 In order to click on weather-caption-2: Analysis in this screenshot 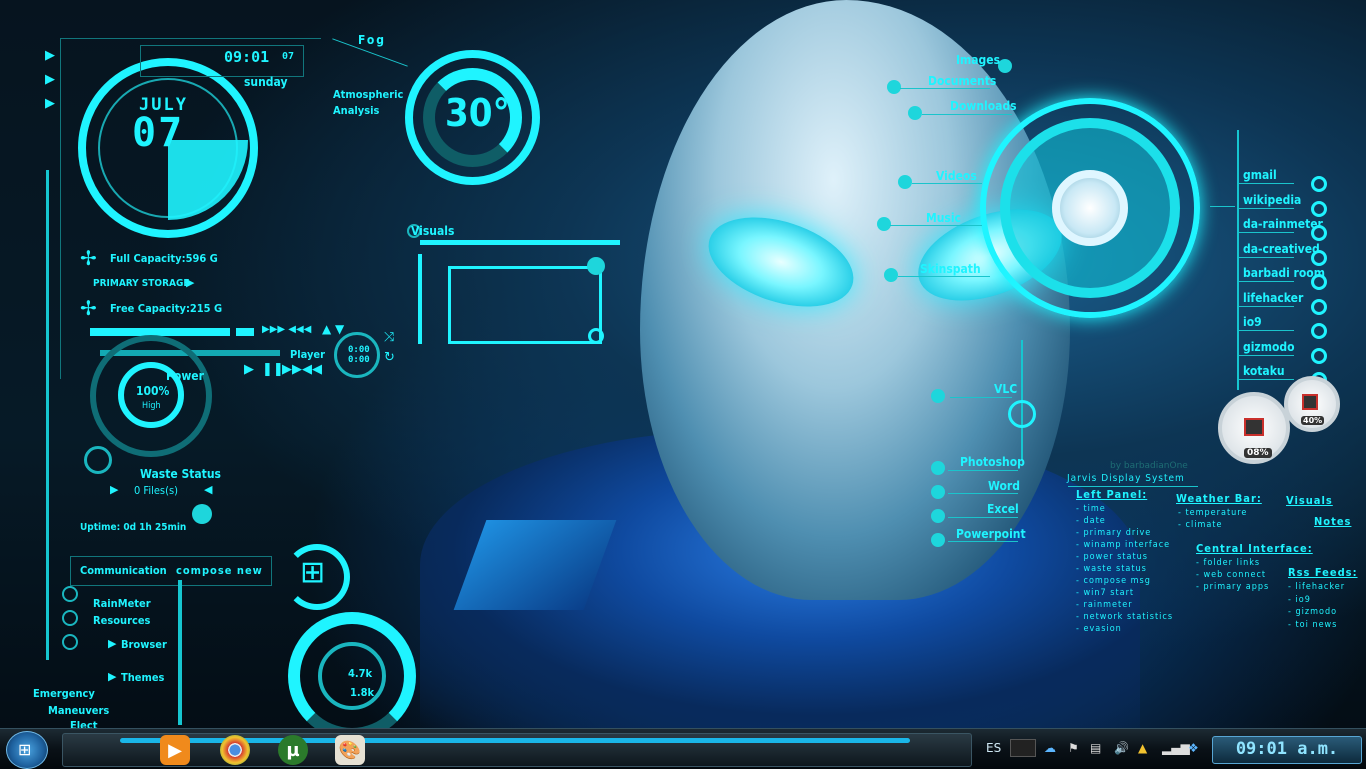, I will do `click(356, 110)`.